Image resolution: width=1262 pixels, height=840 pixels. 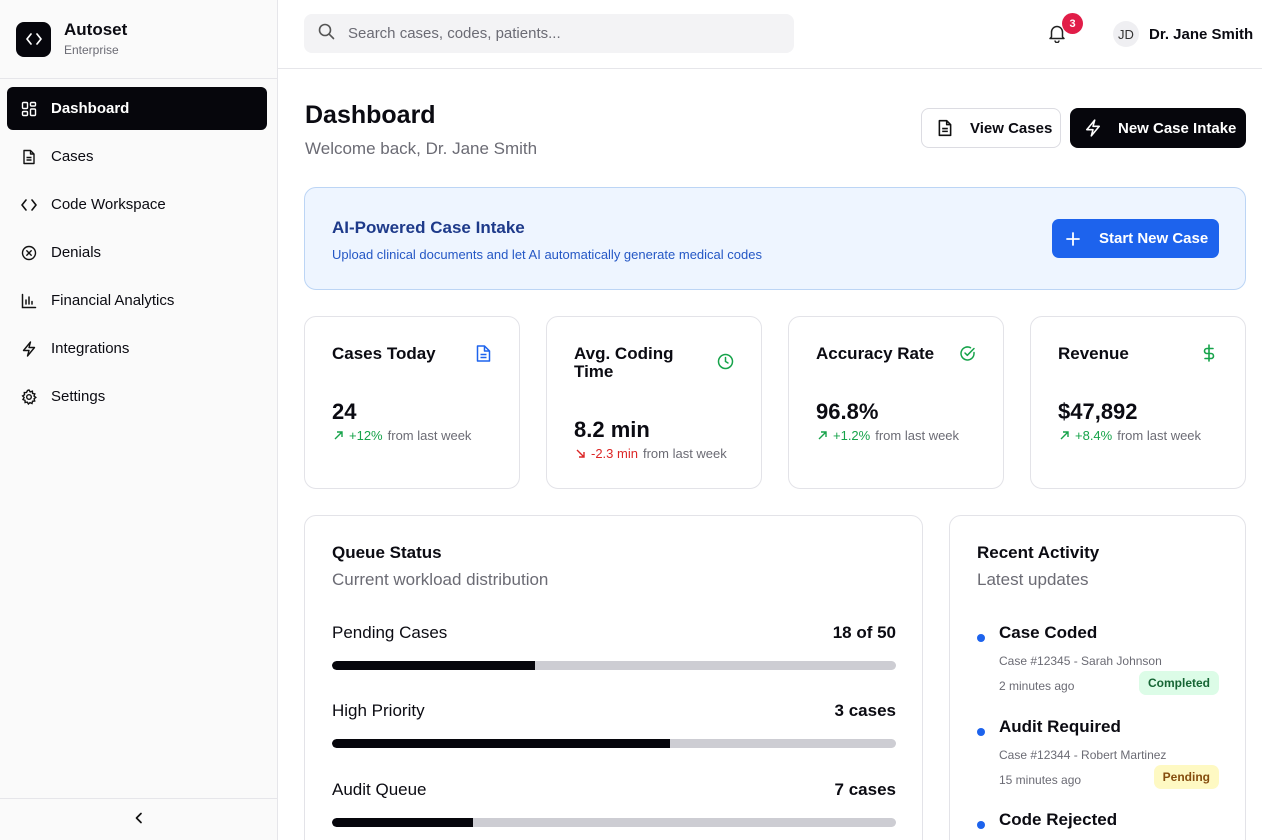 What do you see at coordinates (1154, 238) in the screenshot?
I see `start-new-case-label: Start New Case` at bounding box center [1154, 238].